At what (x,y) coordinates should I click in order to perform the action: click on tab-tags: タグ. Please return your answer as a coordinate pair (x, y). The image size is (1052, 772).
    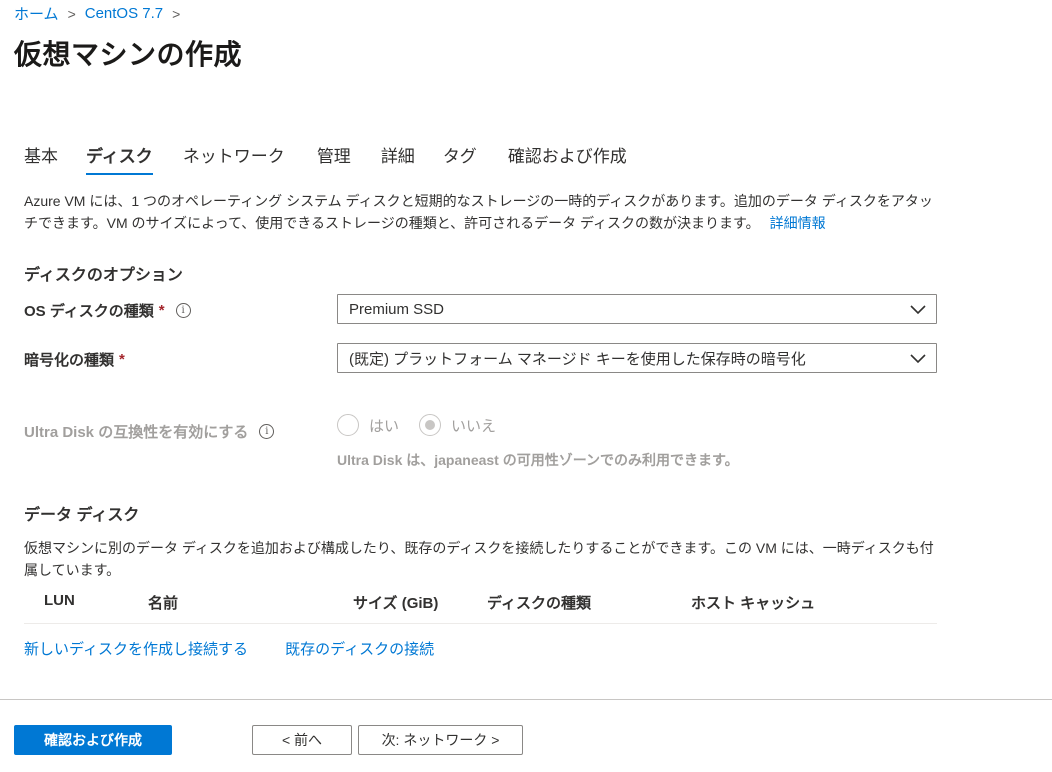
    Looking at the image, I should click on (460, 157).